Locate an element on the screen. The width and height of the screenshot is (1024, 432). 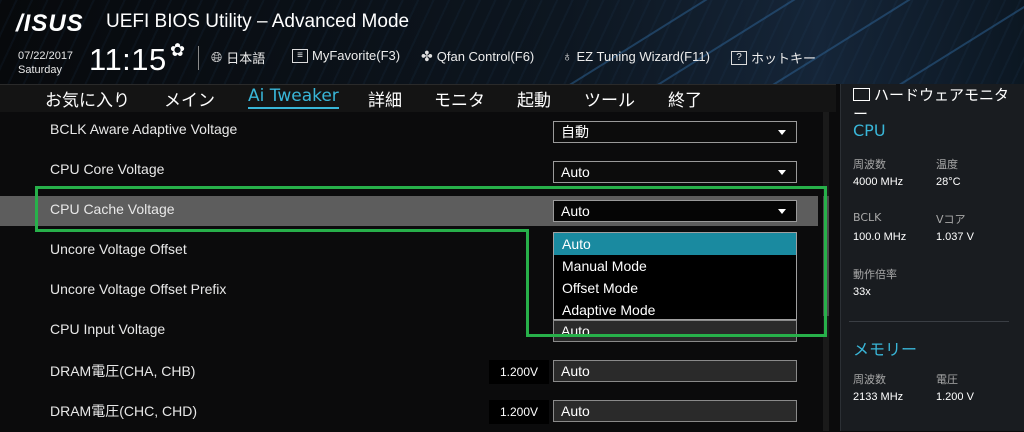
tab-exit: 終了 is located at coordinates (685, 98).